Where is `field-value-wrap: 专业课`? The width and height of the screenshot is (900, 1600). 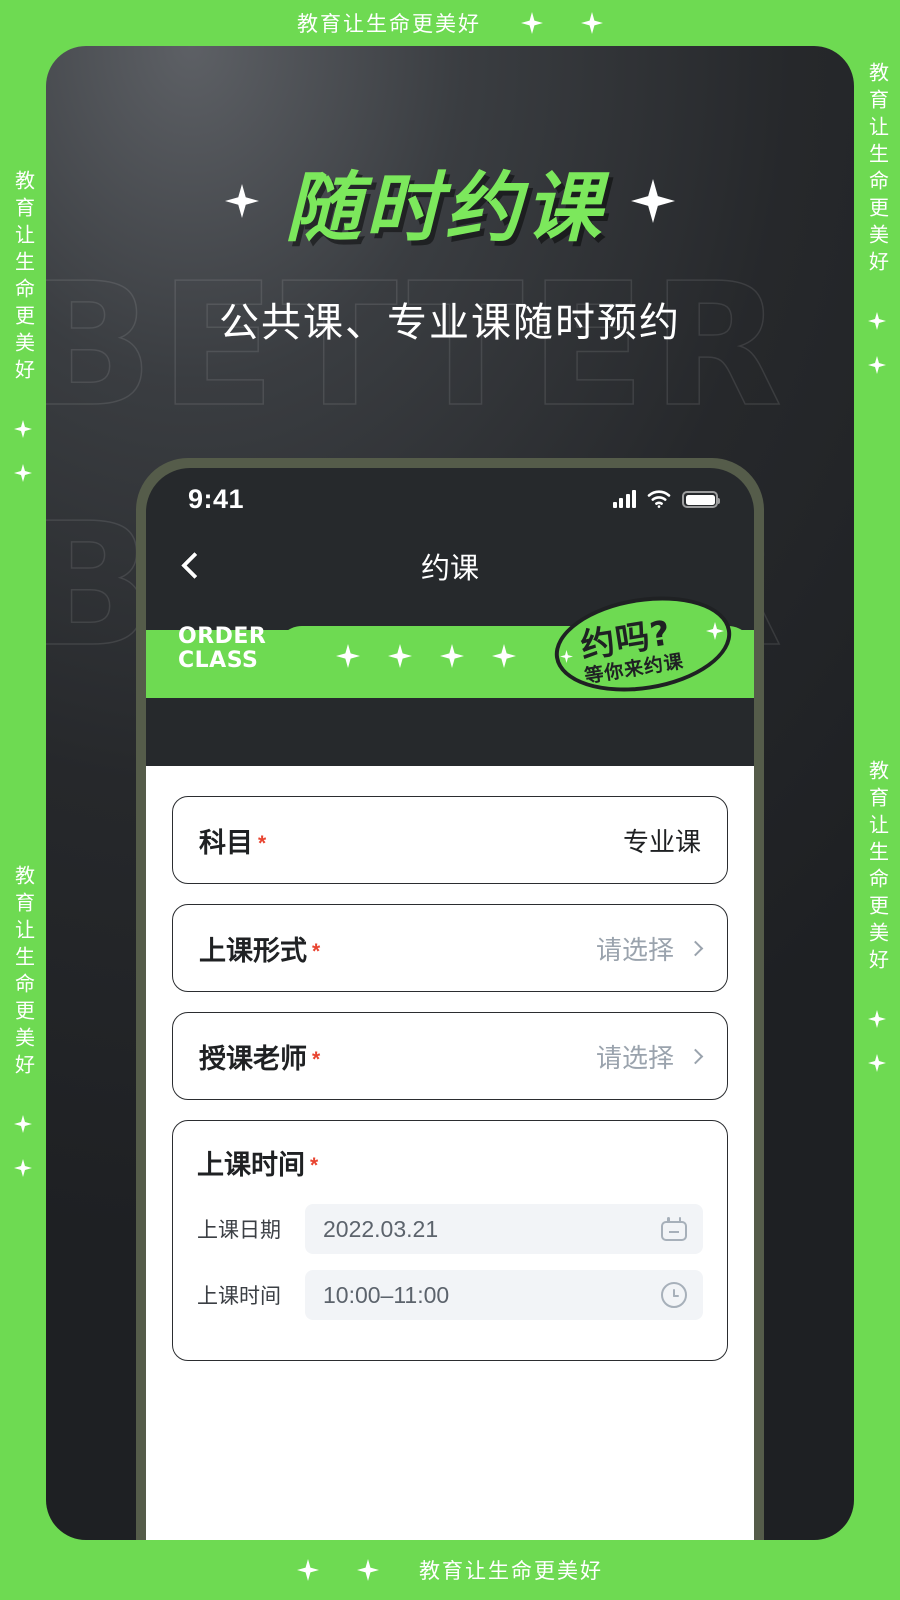
field-value-wrap: 专业课 is located at coordinates (662, 840).